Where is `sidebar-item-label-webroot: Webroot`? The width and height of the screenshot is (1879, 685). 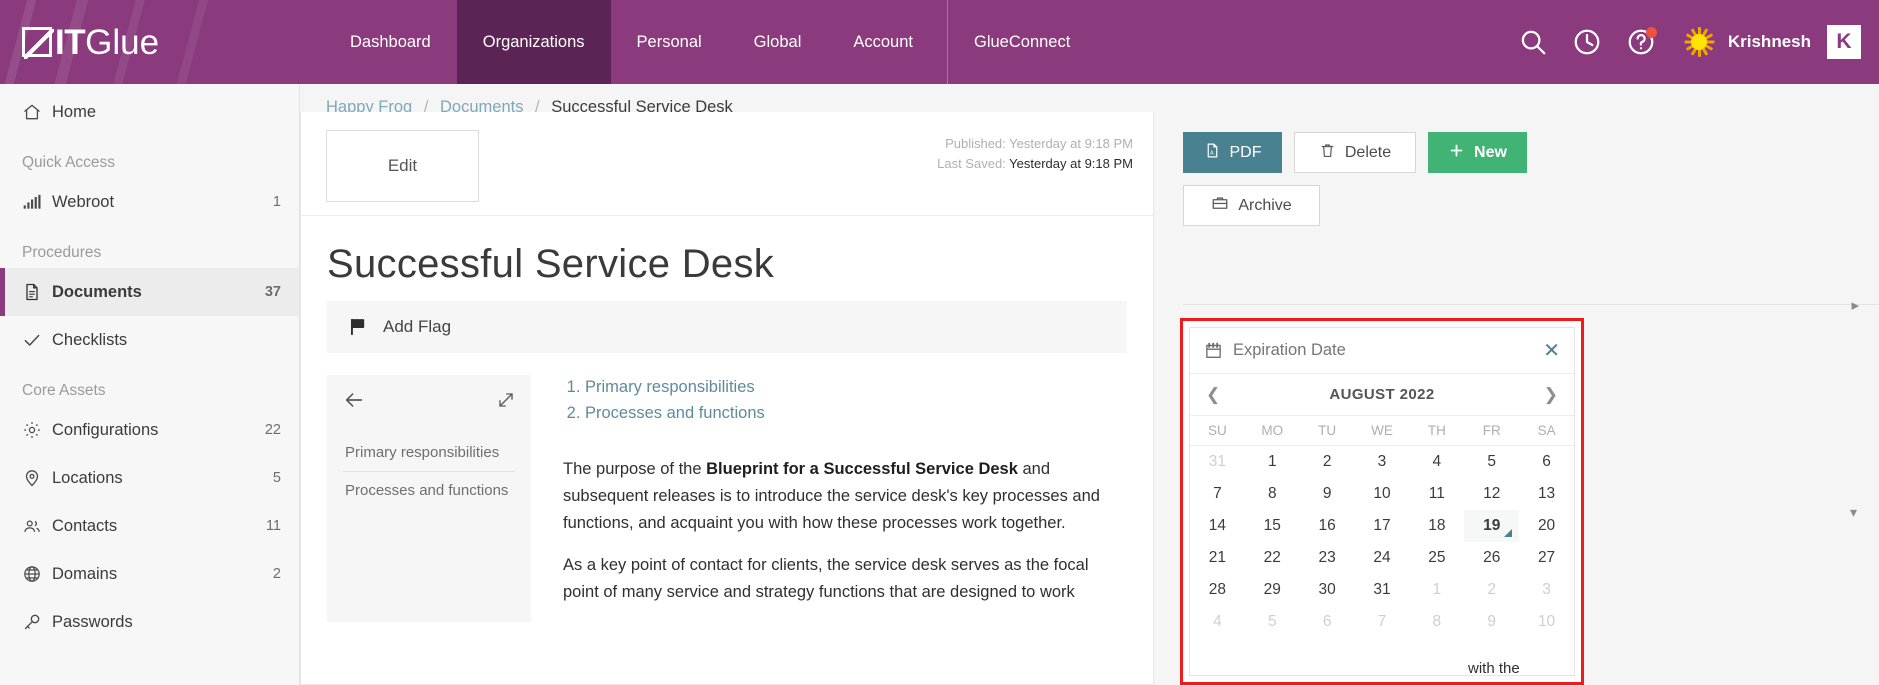 sidebar-item-label-webroot: Webroot is located at coordinates (83, 201).